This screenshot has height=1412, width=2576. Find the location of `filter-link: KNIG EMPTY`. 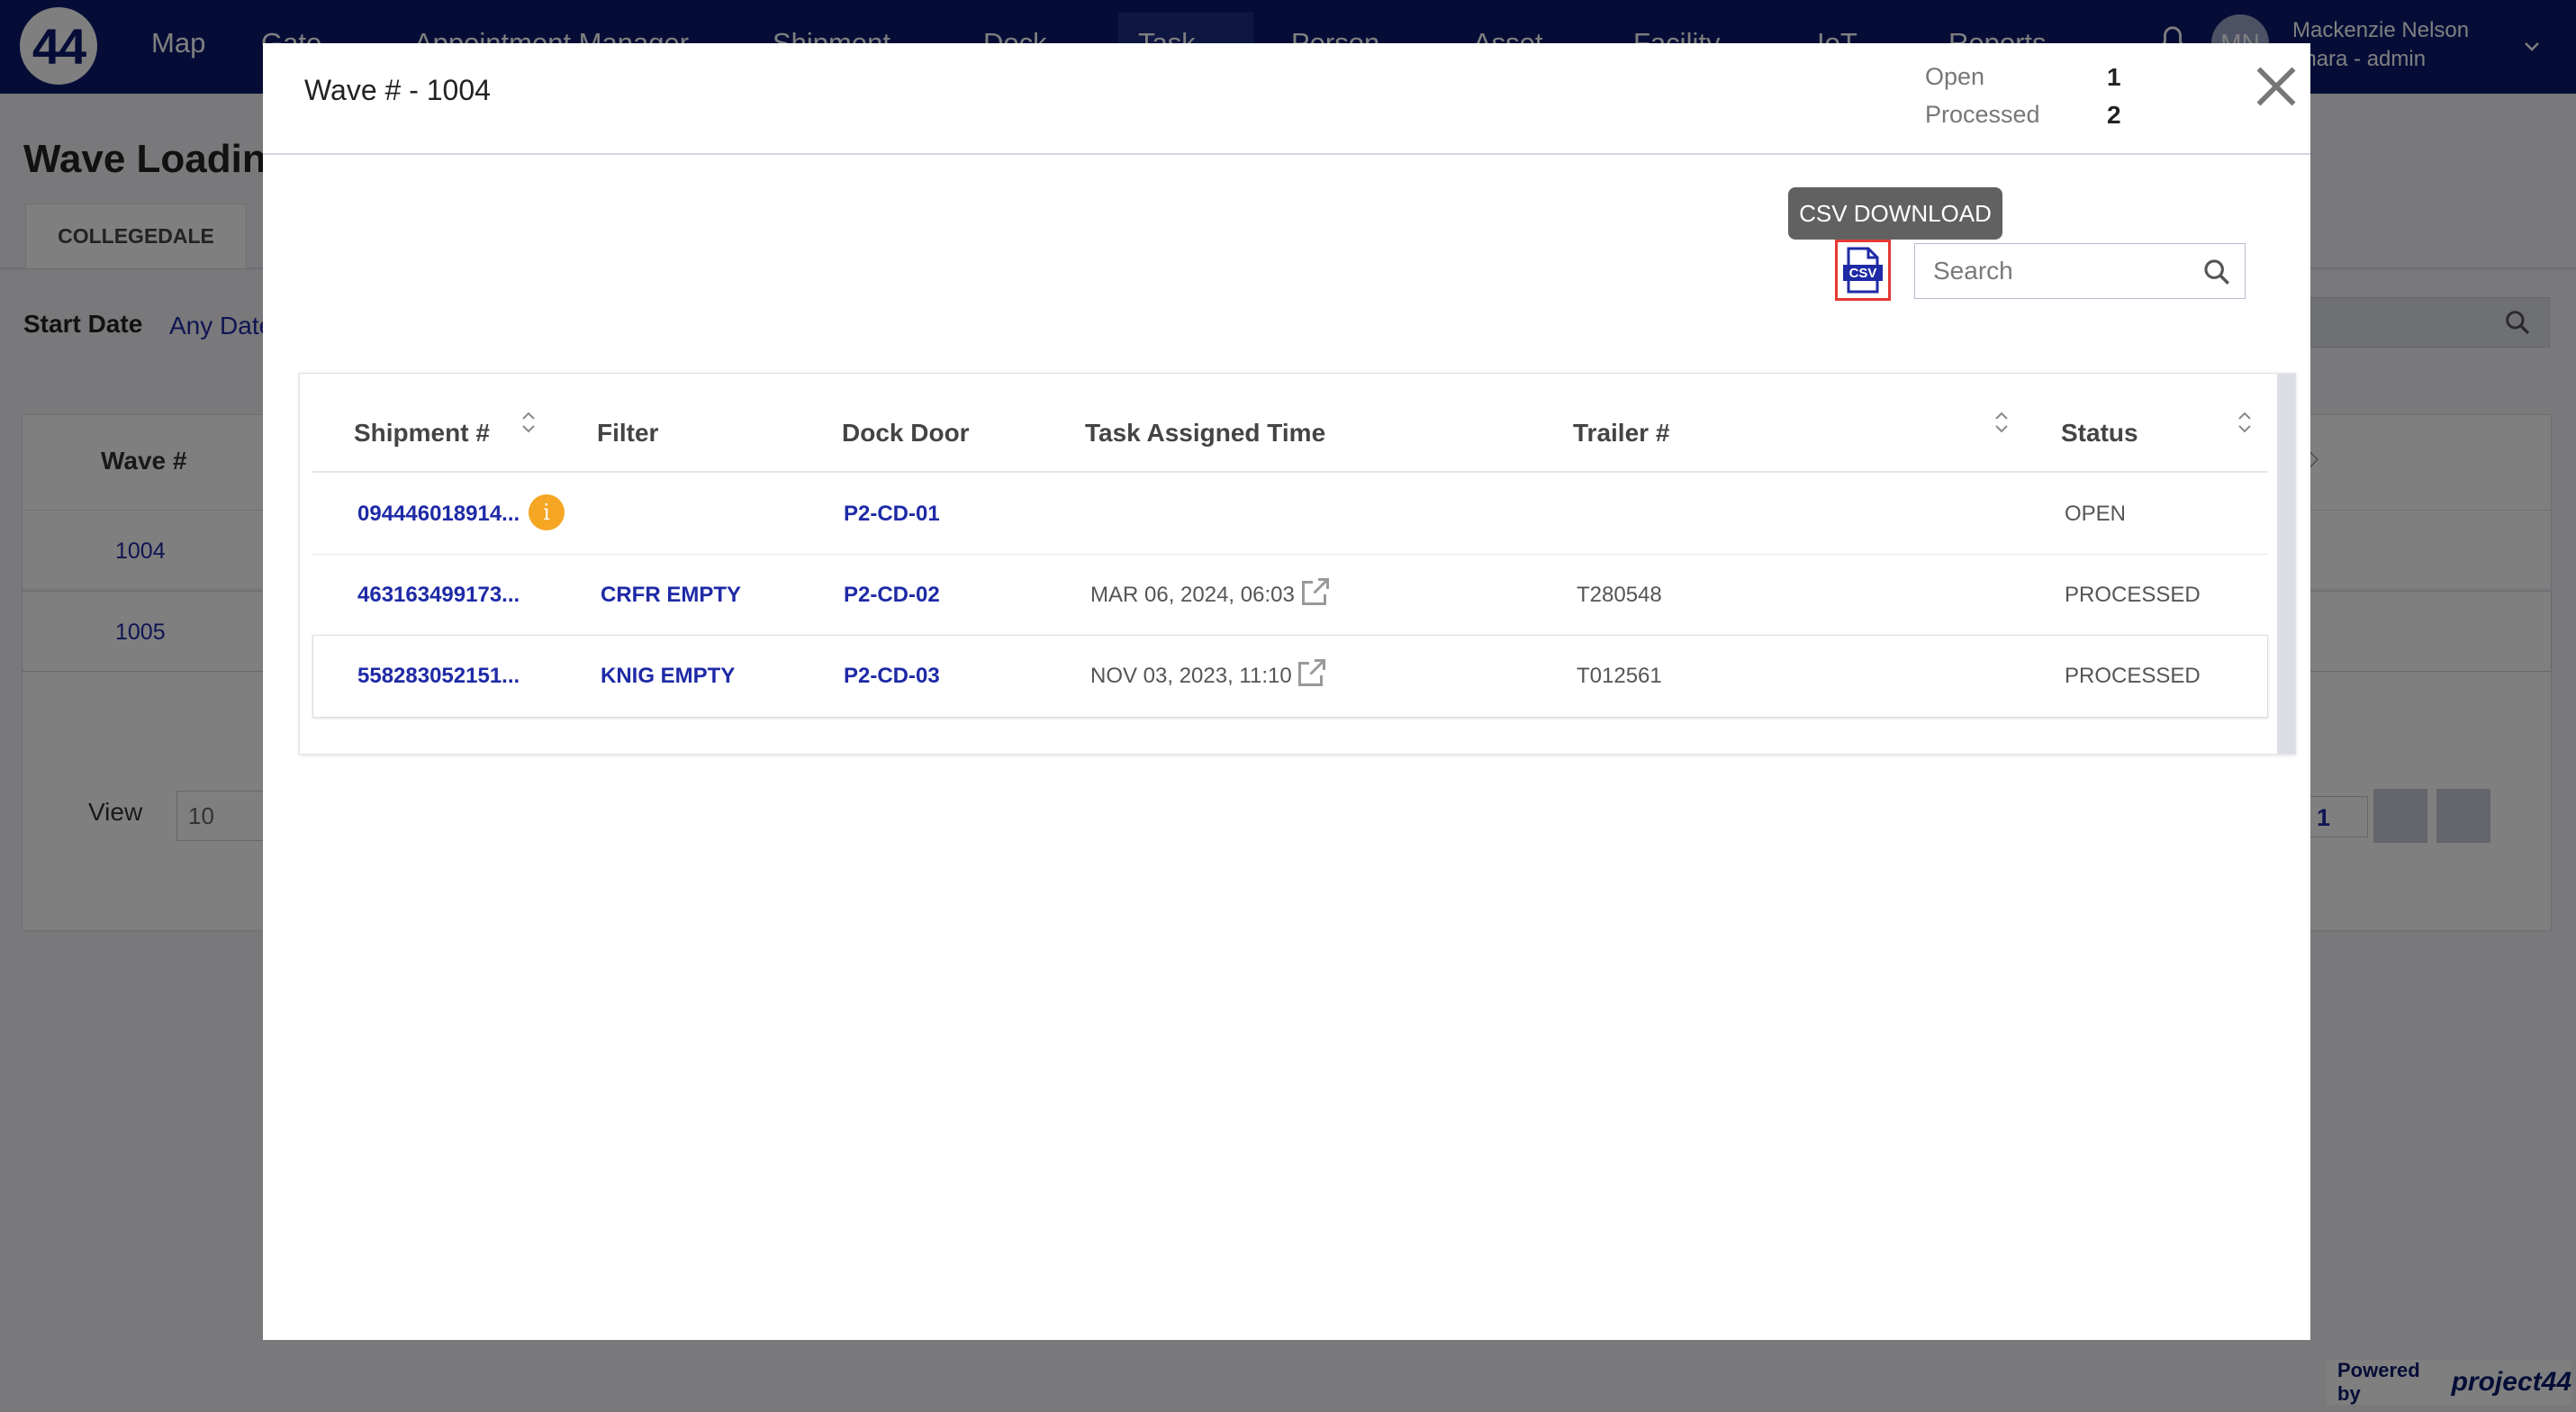

filter-link: KNIG EMPTY is located at coordinates (668, 676).